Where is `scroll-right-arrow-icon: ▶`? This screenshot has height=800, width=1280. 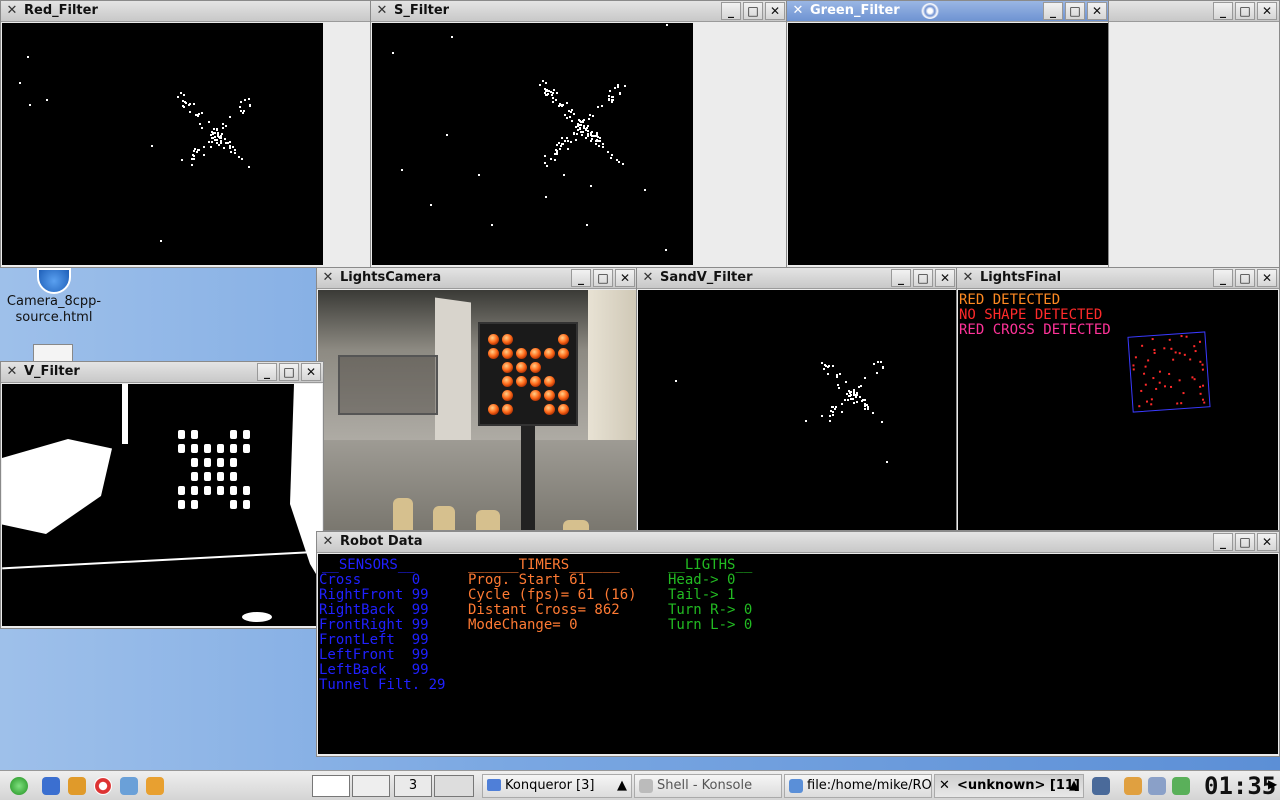 scroll-right-arrow-icon: ▶ is located at coordinates (1272, 784).